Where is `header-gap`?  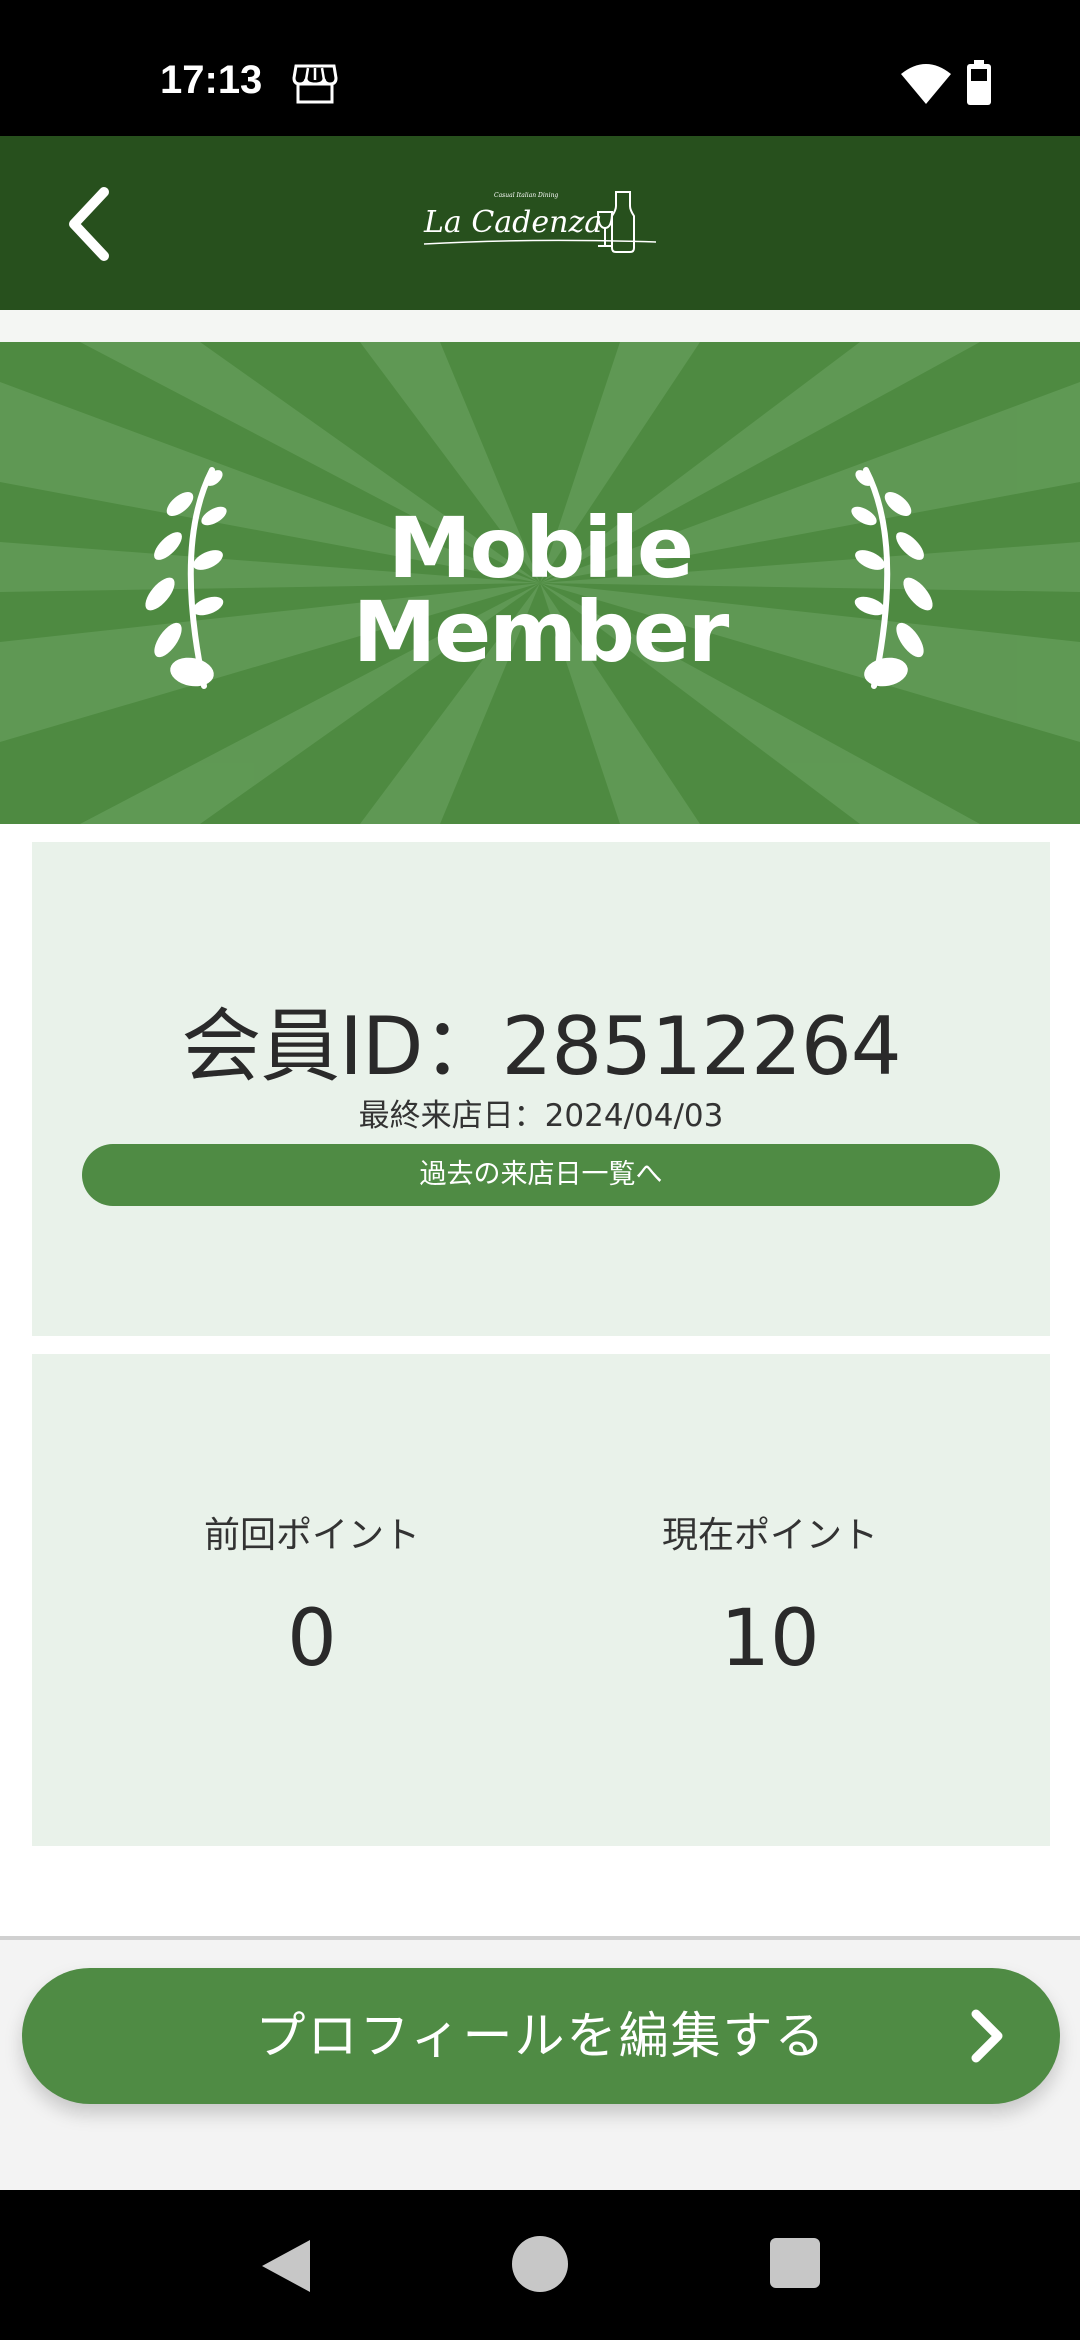
header-gap is located at coordinates (540, 326).